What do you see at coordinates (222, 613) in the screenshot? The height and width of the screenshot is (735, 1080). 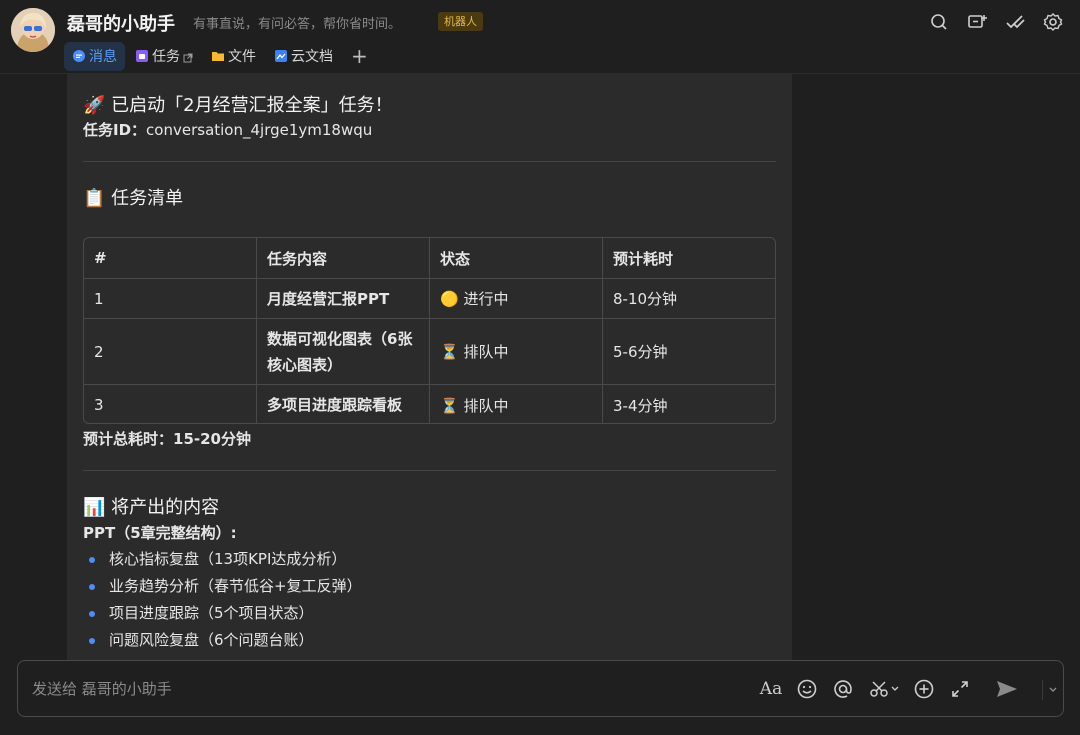 I see `list-item: 项目进度跟踪（5个项目状态）` at bounding box center [222, 613].